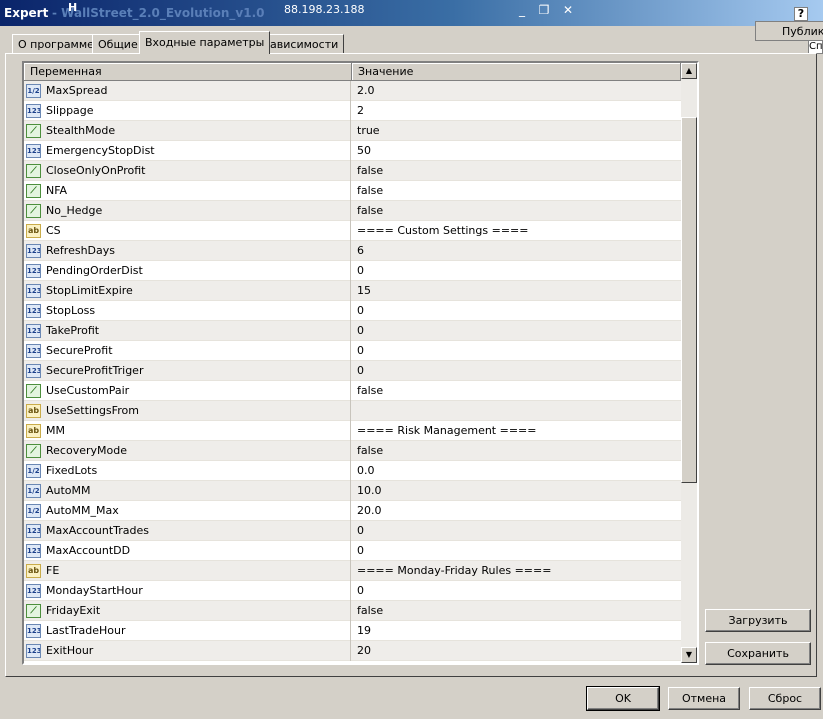 Image resolution: width=823 pixels, height=719 pixels. What do you see at coordinates (98, 530) in the screenshot?
I see `parameter-name: MaxAccountTrades` at bounding box center [98, 530].